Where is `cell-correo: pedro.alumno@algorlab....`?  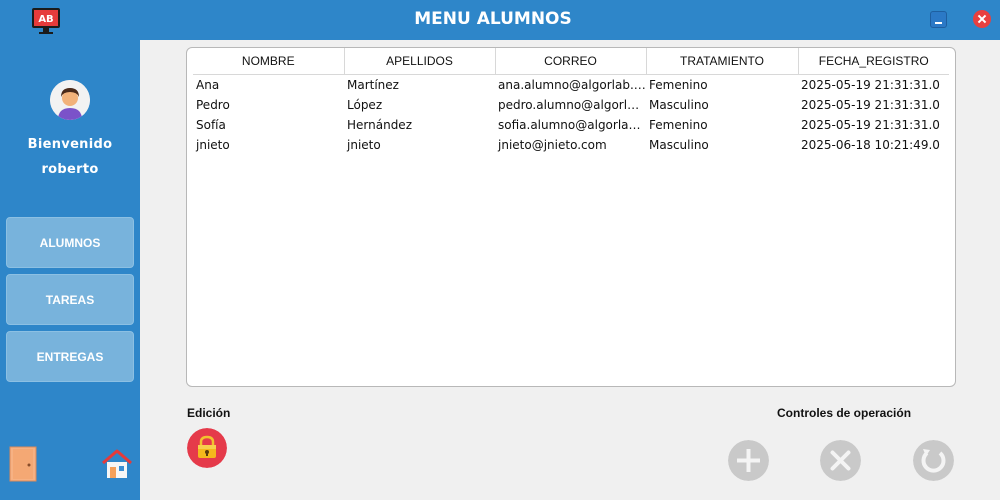 cell-correo: pedro.alumno@algorlab.... is located at coordinates (570, 105).